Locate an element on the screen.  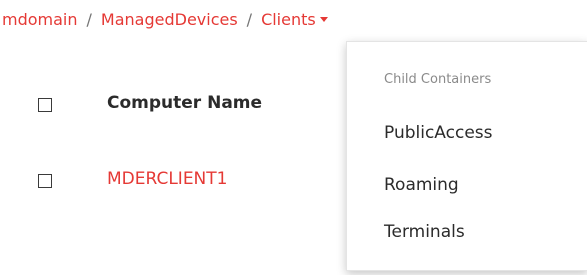
breadcrumb: mdomain / ManagedDevices / Clients is located at coordinates (165, 20).